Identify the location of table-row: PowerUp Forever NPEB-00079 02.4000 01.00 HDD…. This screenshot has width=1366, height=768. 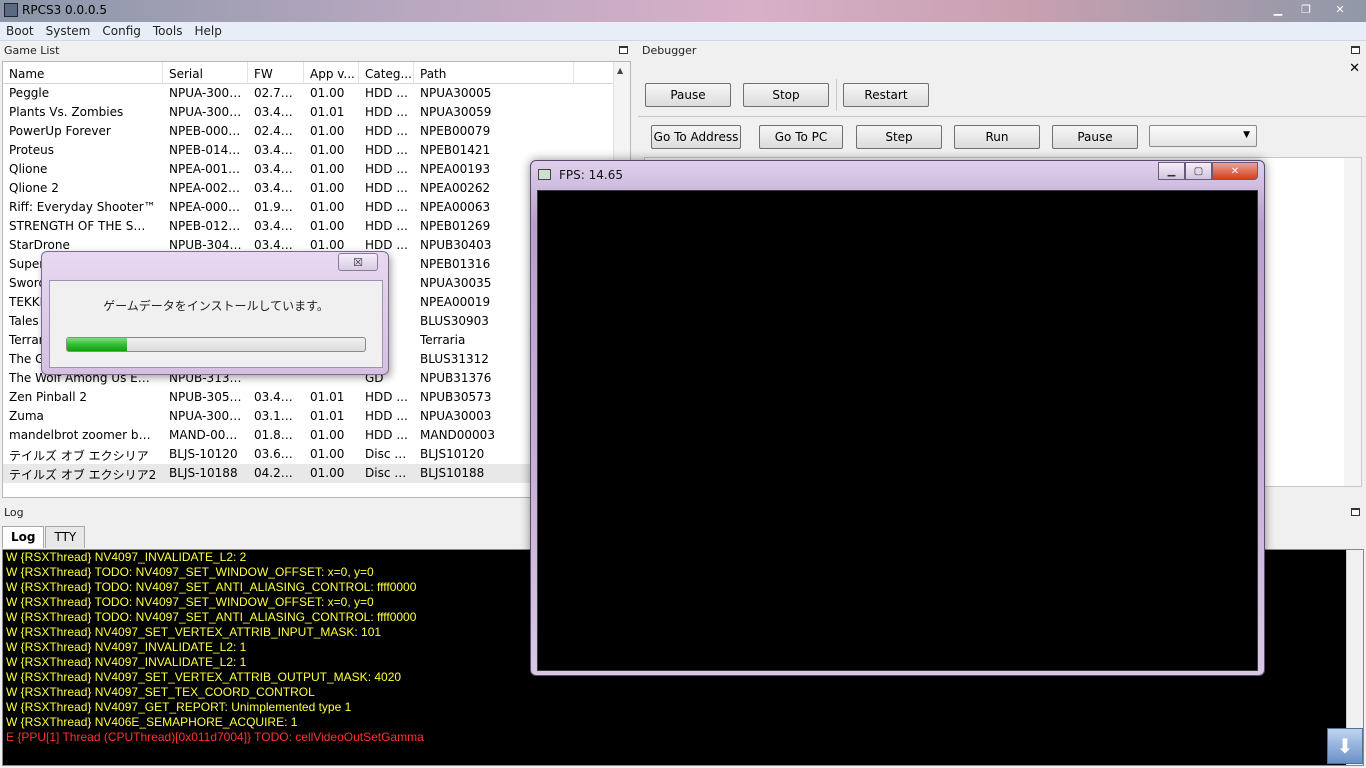
(316, 131).